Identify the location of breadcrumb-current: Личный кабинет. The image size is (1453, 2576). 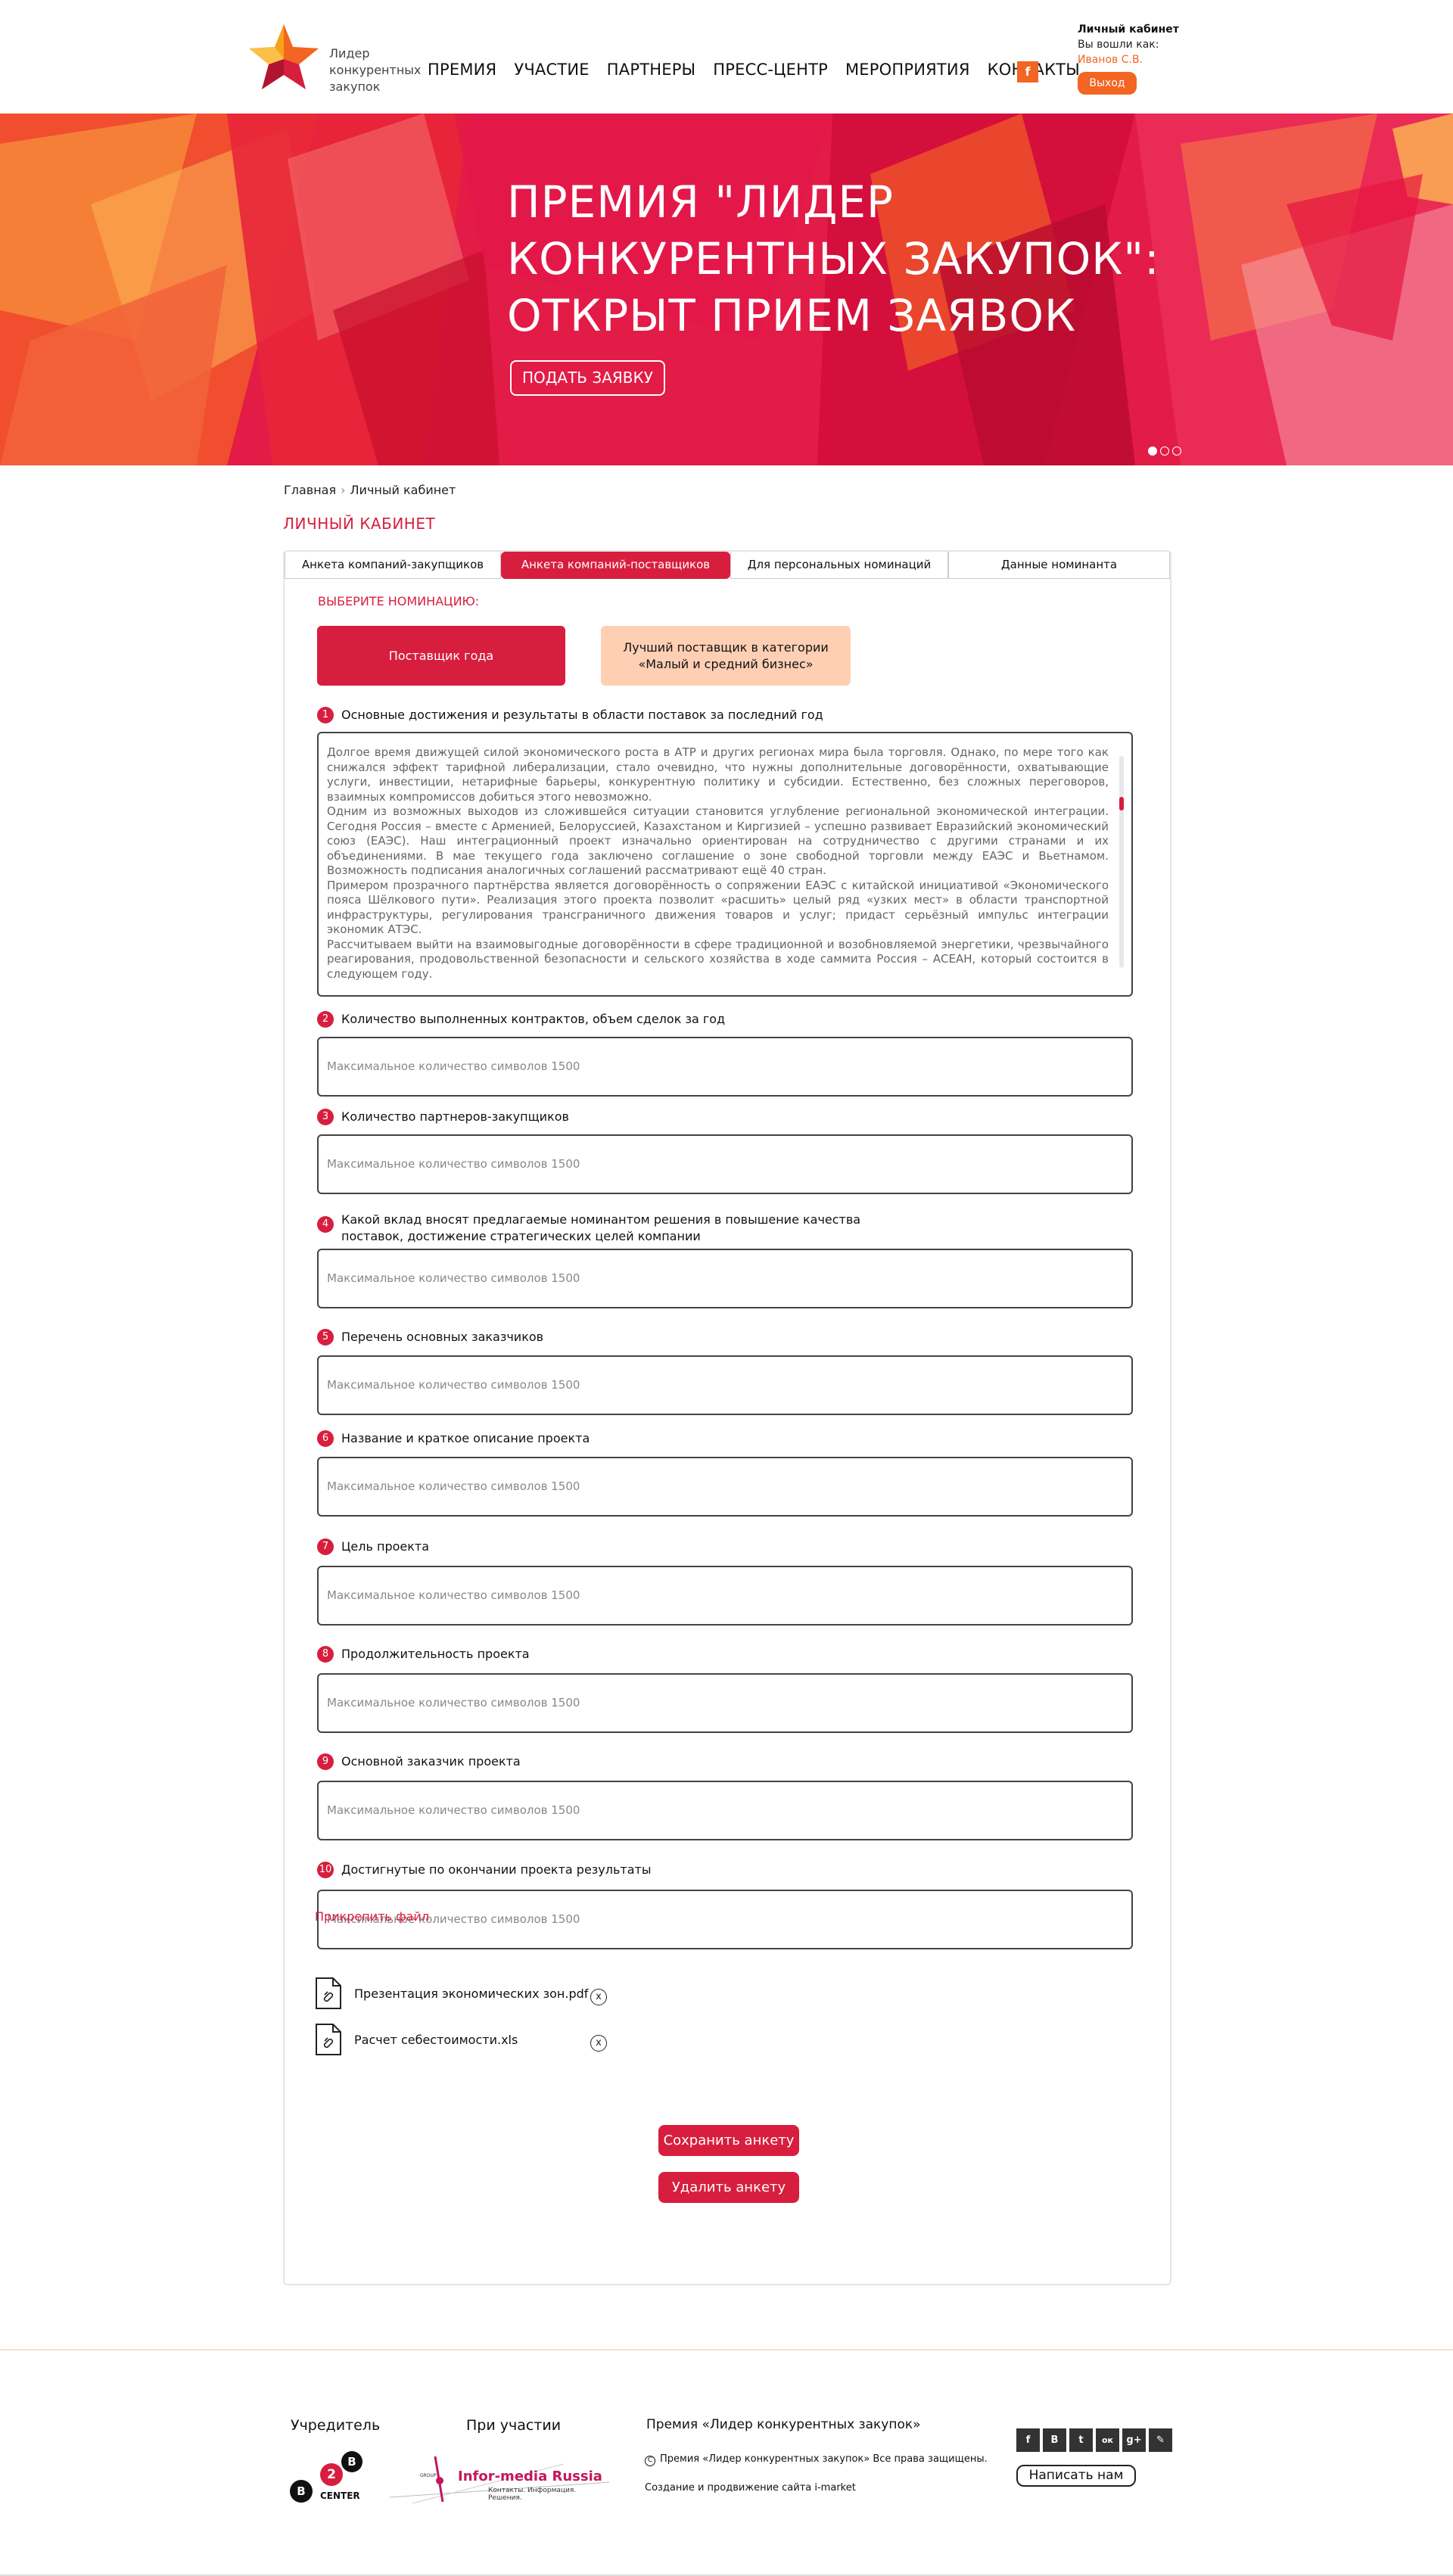
(403, 490).